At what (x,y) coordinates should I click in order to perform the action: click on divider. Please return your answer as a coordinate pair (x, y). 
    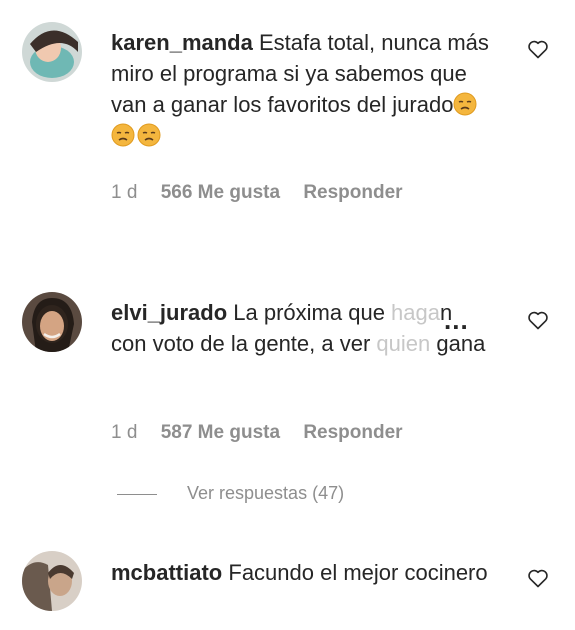
    Looking at the image, I should click on (137, 494).